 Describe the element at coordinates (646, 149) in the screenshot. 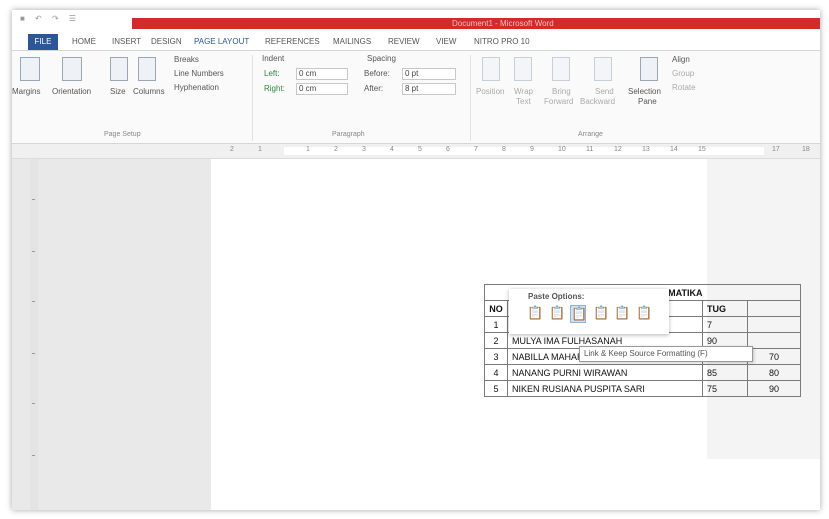

I see `ruler-tick: 13` at that location.